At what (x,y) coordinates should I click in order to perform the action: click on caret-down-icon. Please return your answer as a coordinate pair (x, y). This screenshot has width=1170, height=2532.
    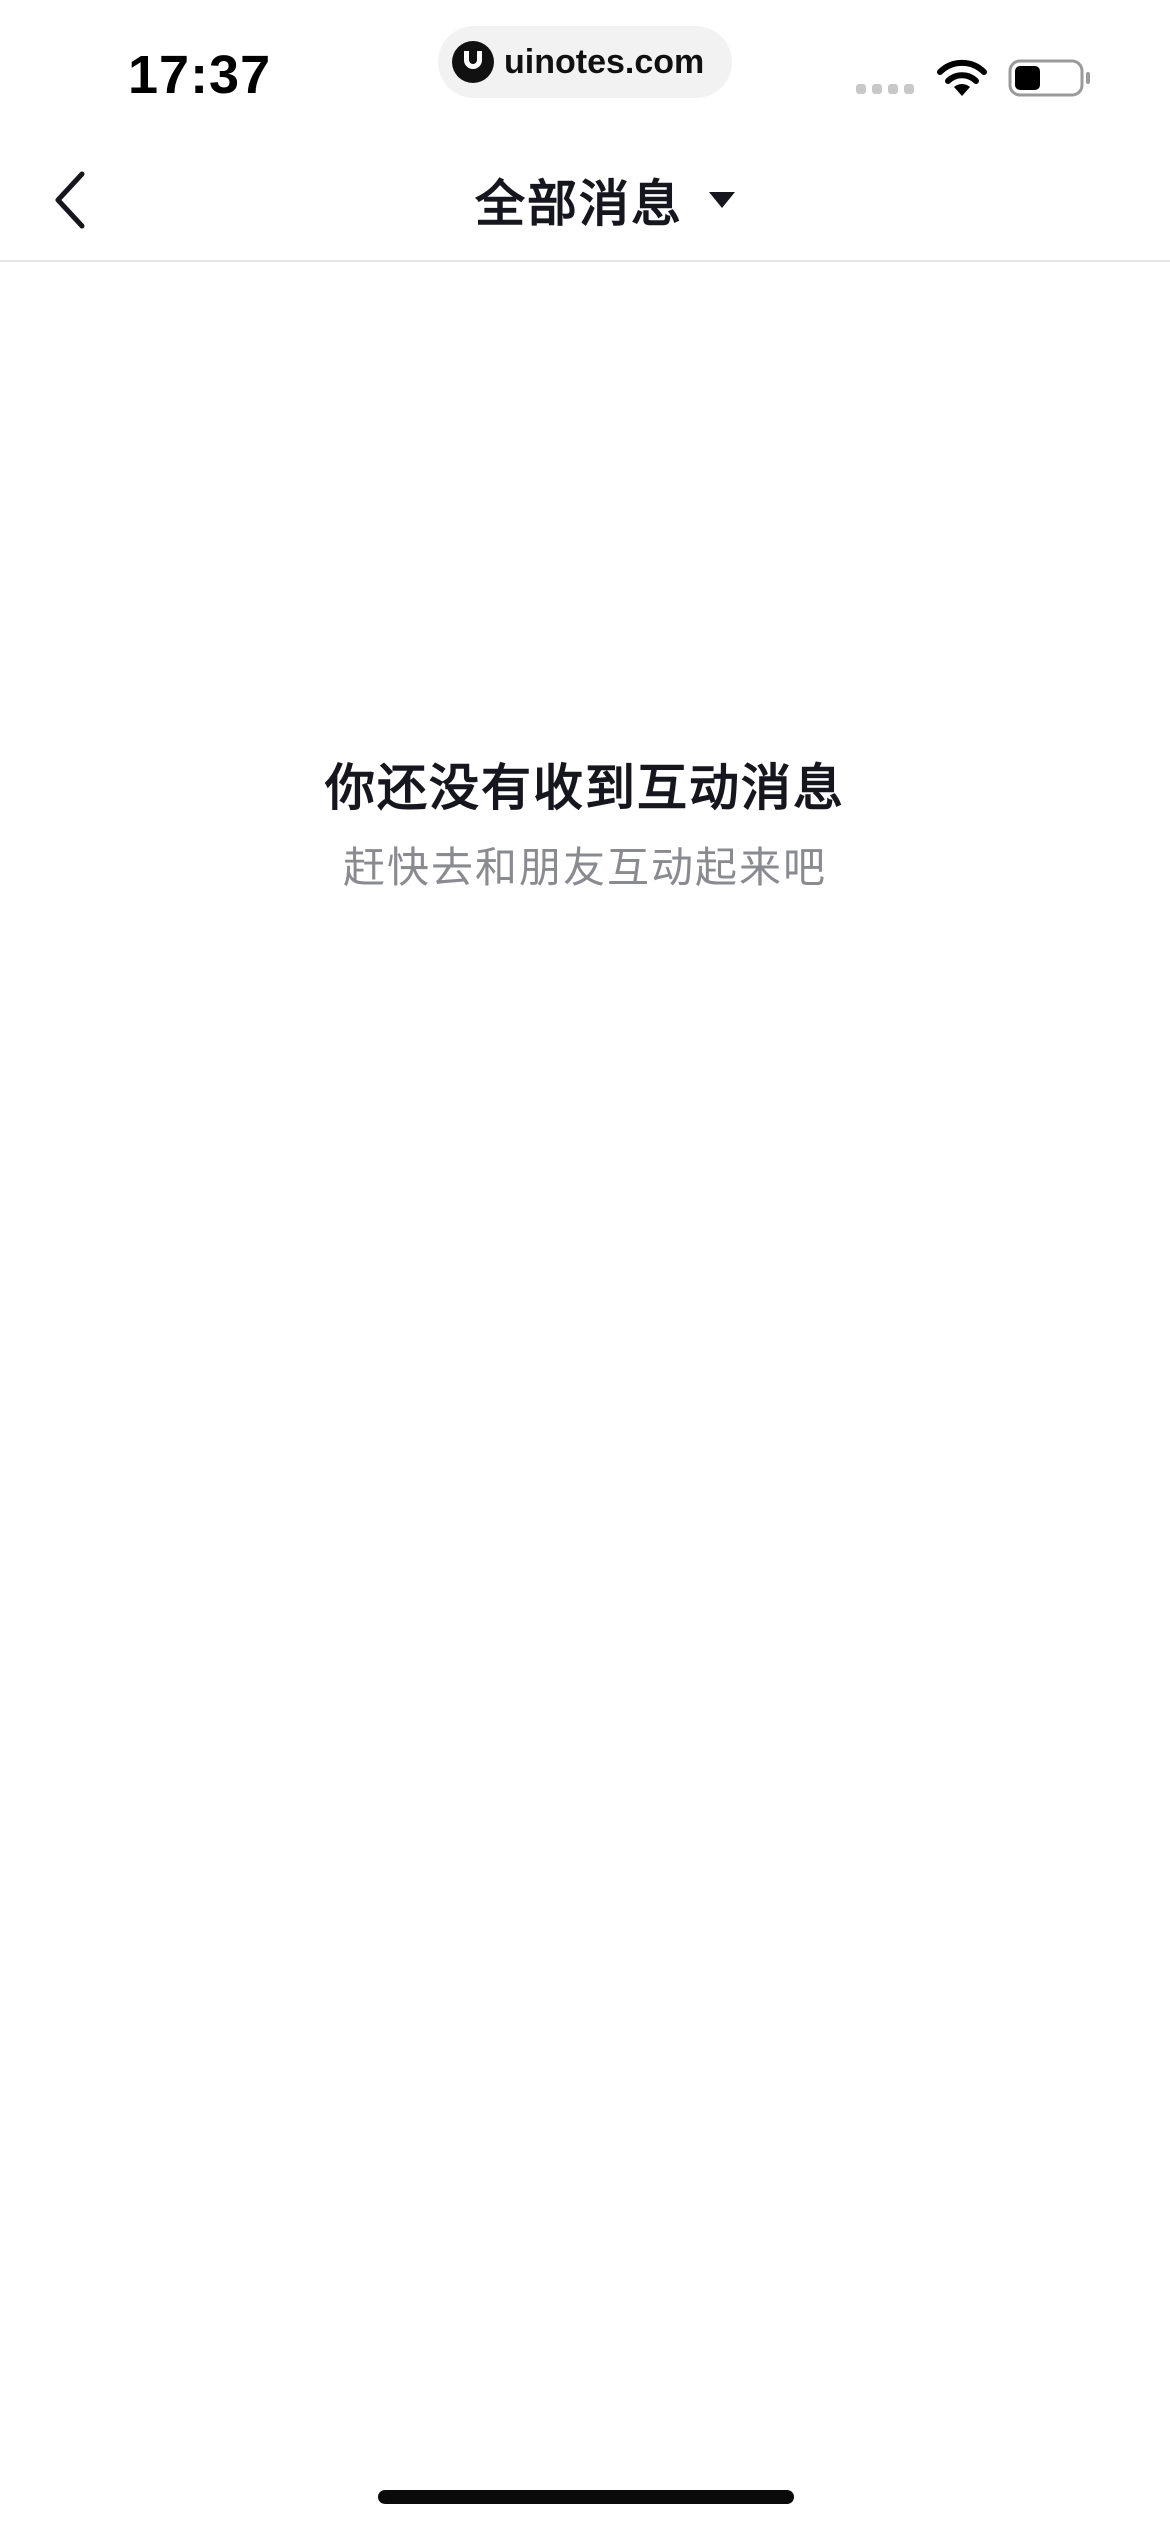
    Looking at the image, I should click on (722, 200).